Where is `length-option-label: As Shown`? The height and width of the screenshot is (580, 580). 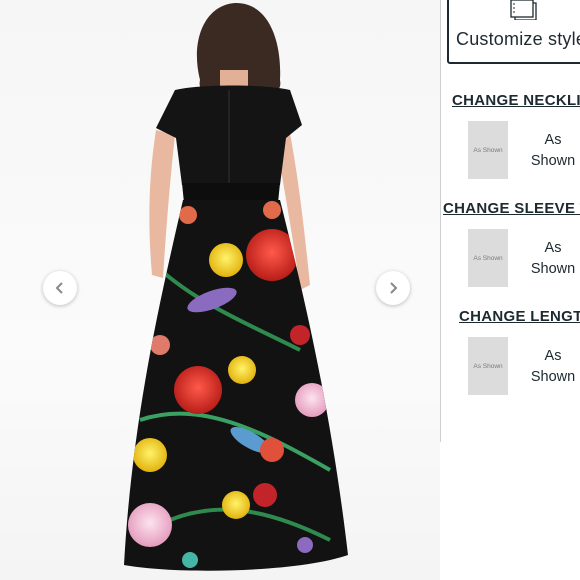 length-option-label: As Shown is located at coordinates (553, 367).